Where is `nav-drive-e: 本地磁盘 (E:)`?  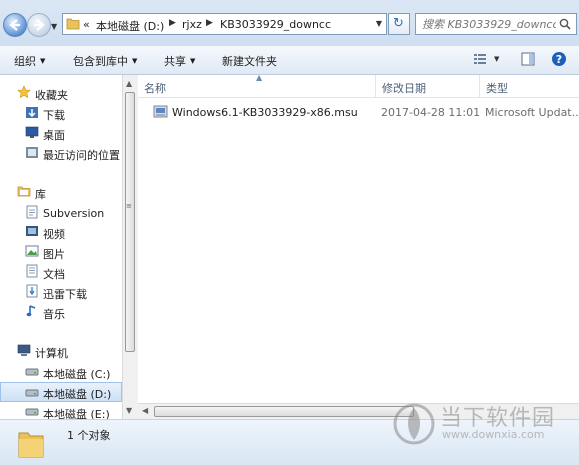 nav-drive-e: 本地磁盘 (E:) is located at coordinates (61, 411).